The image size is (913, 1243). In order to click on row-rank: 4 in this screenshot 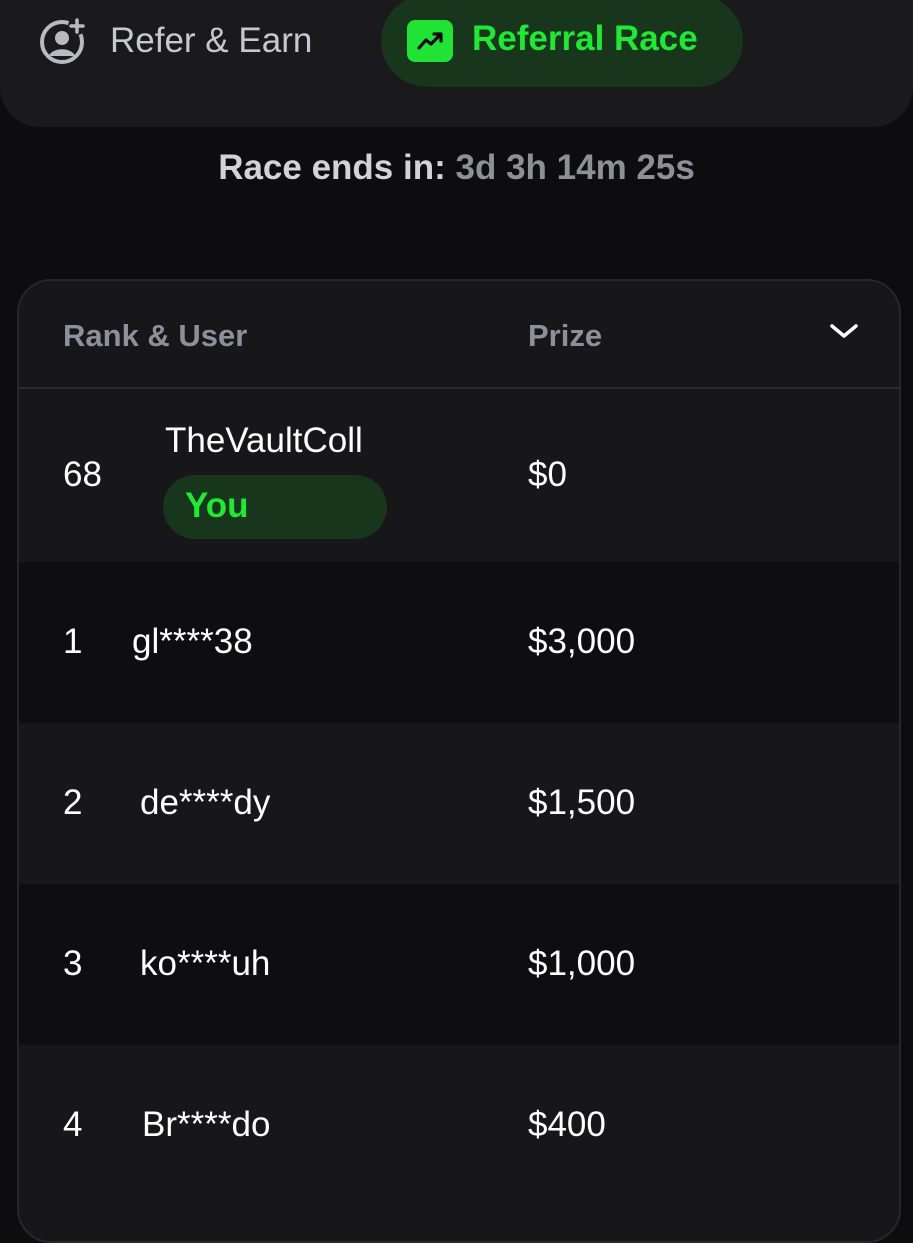, I will do `click(73, 1124)`.